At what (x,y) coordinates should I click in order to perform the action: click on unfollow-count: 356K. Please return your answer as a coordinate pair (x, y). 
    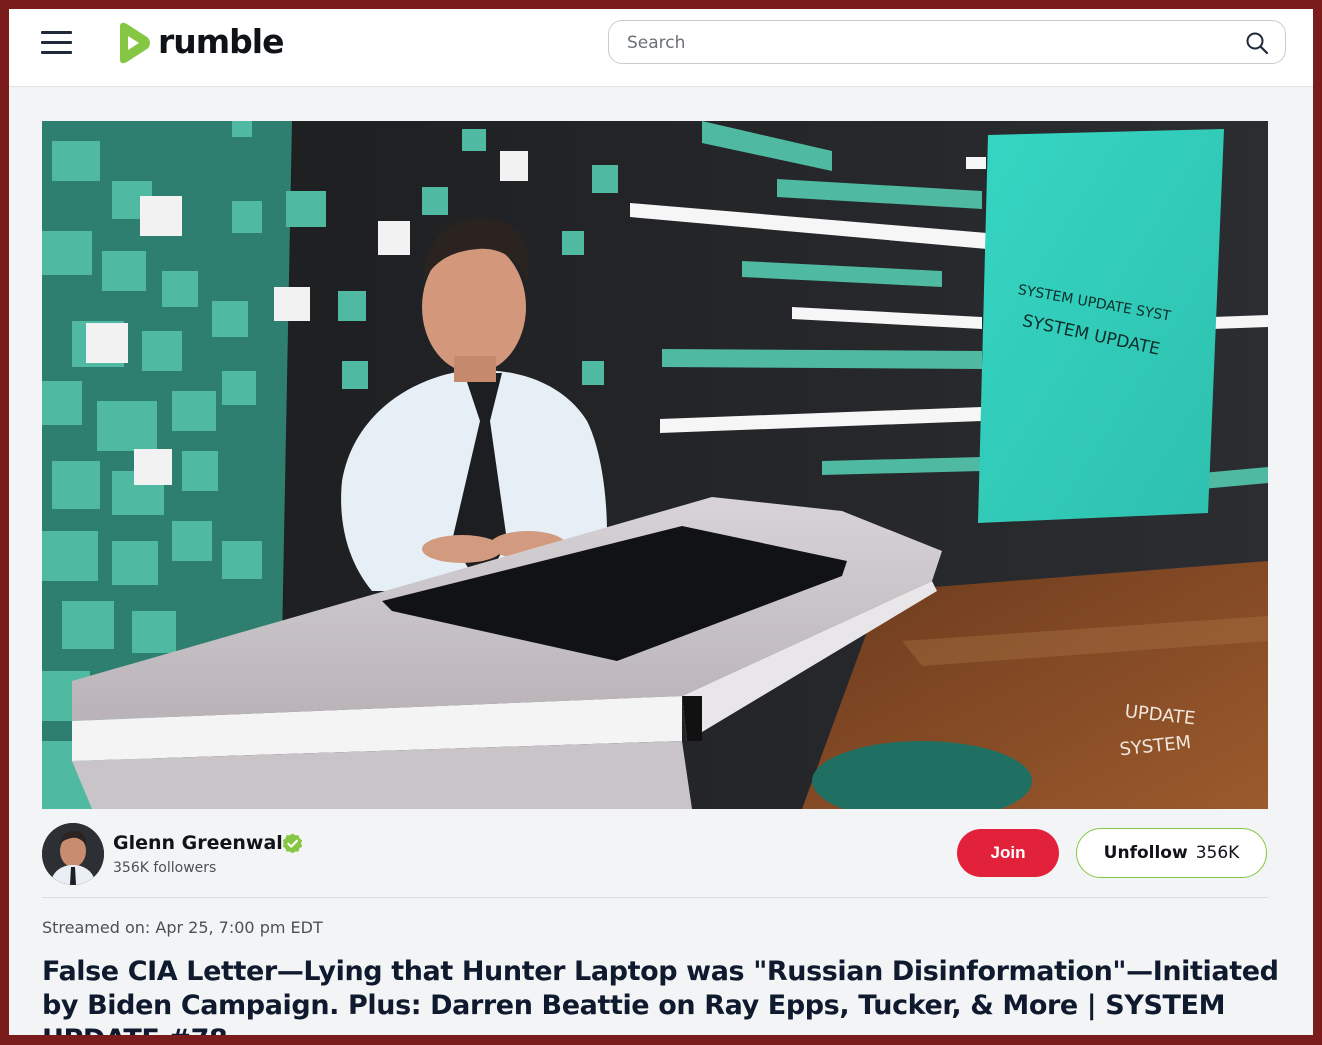
    Looking at the image, I should click on (1217, 853).